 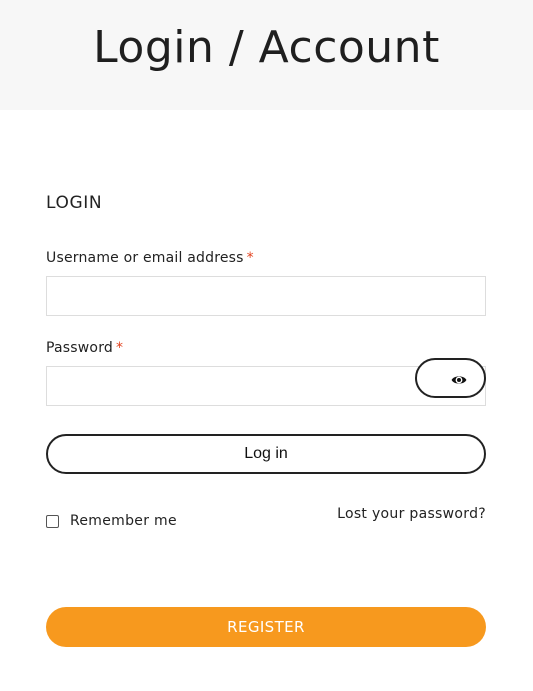 I want to click on register-button: REGISTER, so click(x=266, y=627).